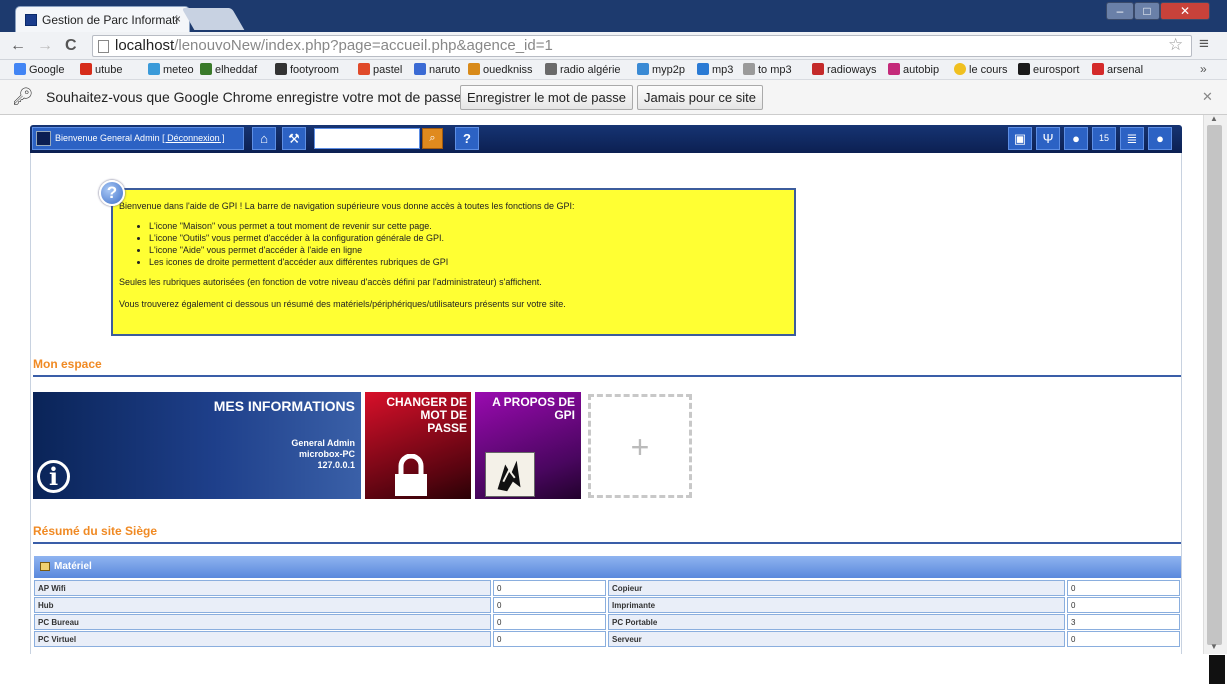  I want to click on add-tile-button: +, so click(640, 446).